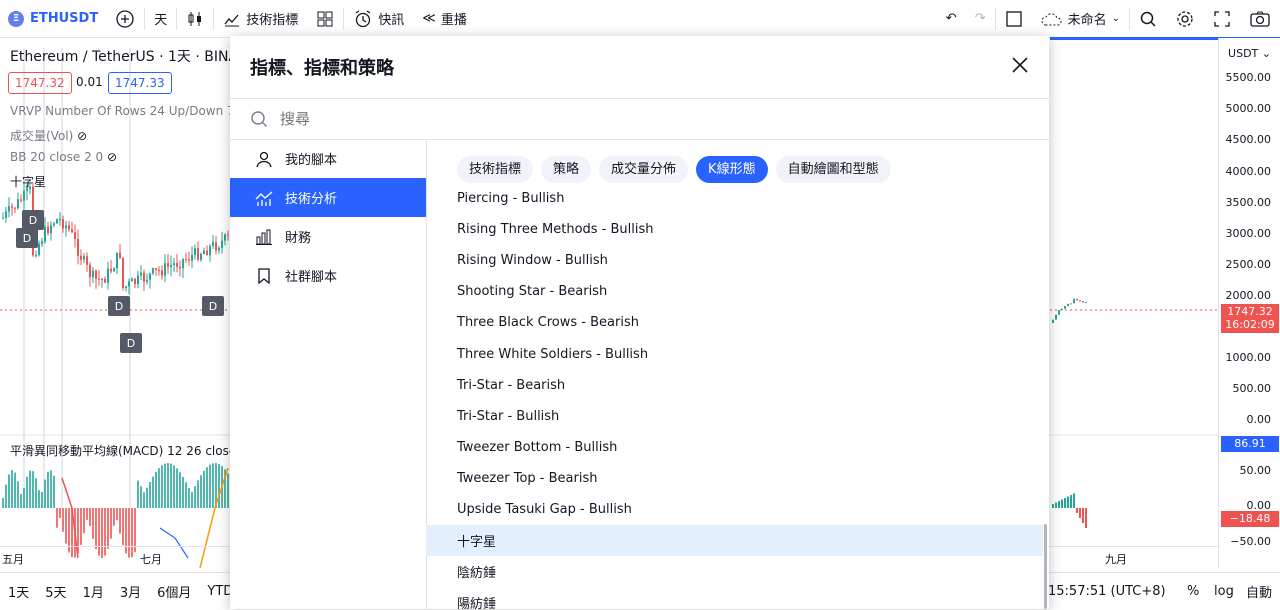 This screenshot has width=1280, height=610. What do you see at coordinates (734, 571) in the screenshot?
I see `list-item: 陰紡錘` at bounding box center [734, 571].